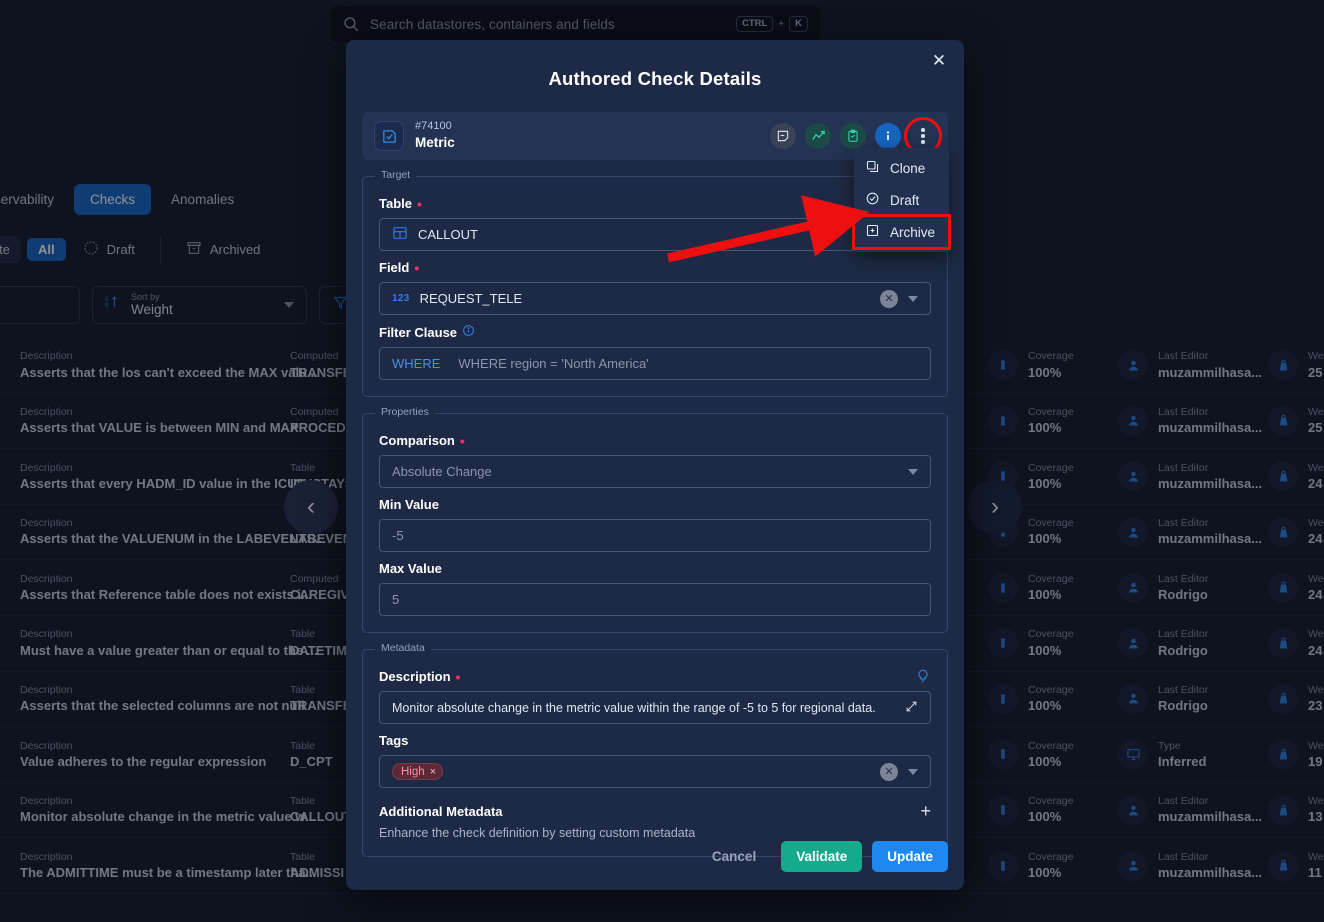 The height and width of the screenshot is (922, 1324). I want to click on info-icon-filter, so click(468, 332).